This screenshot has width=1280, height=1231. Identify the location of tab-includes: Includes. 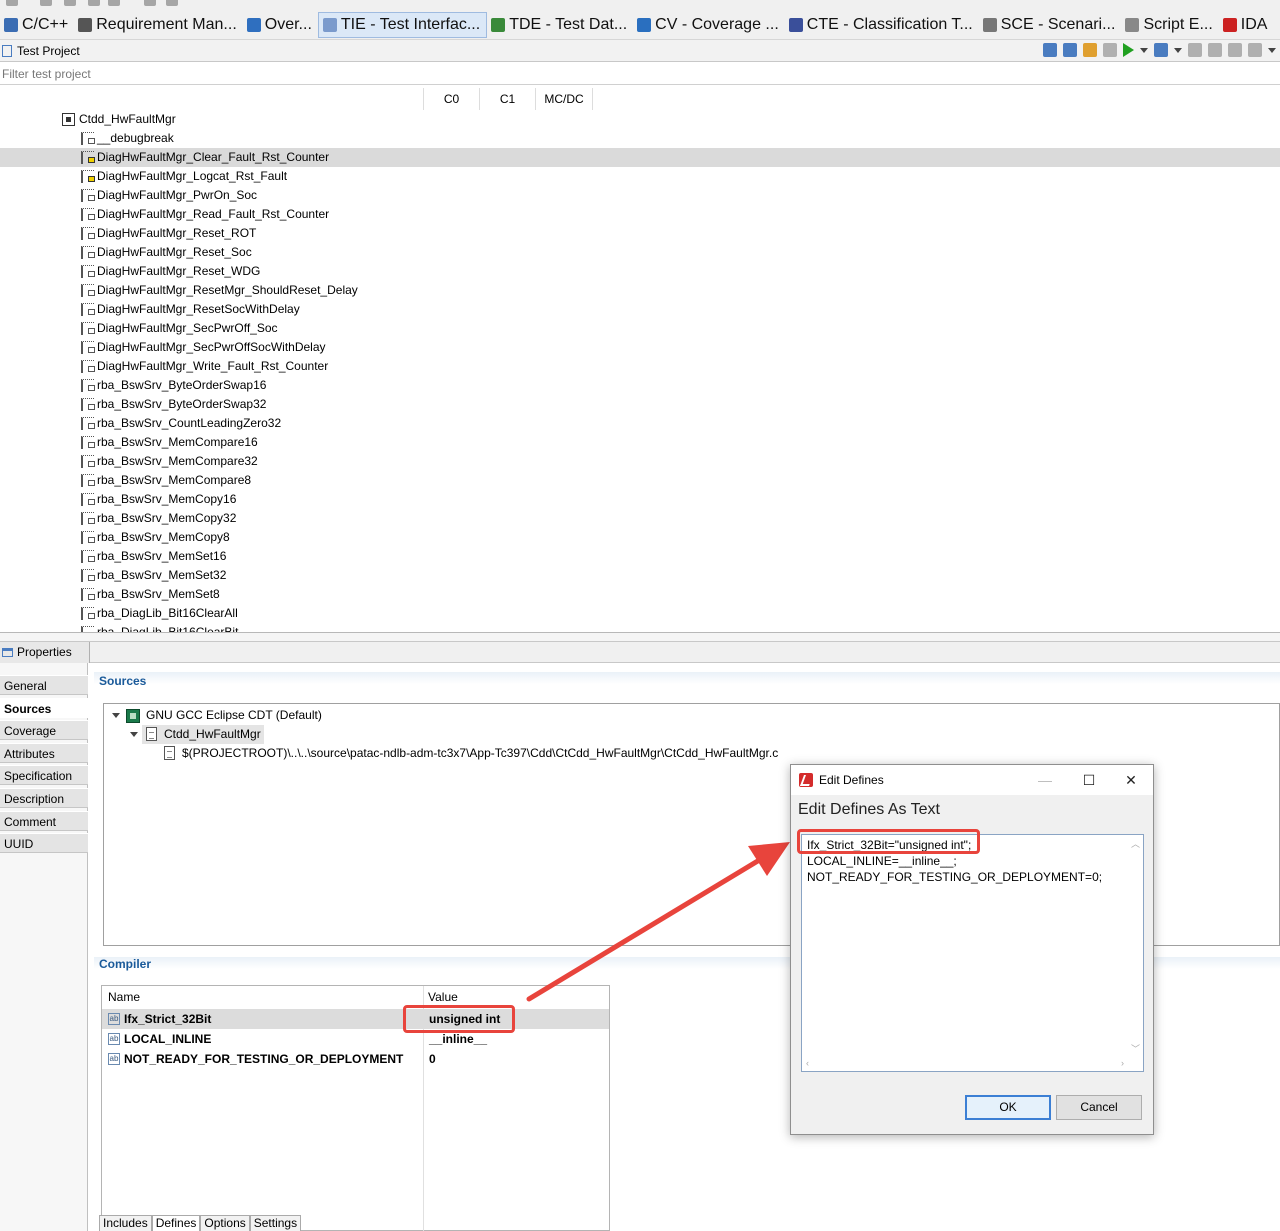
(125, 1223).